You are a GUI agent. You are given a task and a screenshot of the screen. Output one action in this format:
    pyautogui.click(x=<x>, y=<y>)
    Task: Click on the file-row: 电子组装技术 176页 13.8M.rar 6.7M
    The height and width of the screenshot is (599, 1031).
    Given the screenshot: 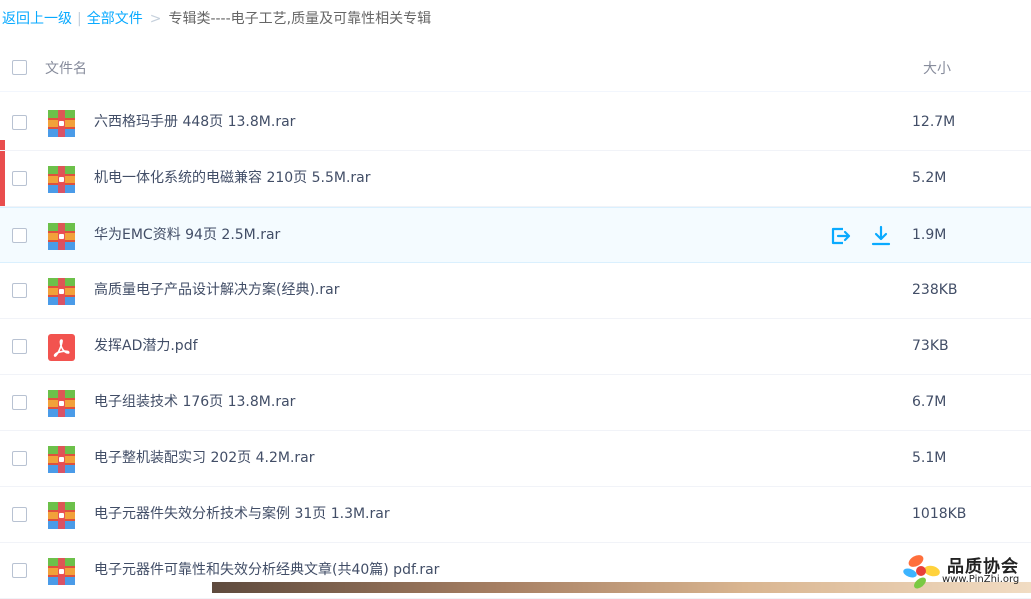 What is the action you would take?
    pyautogui.click(x=515, y=403)
    